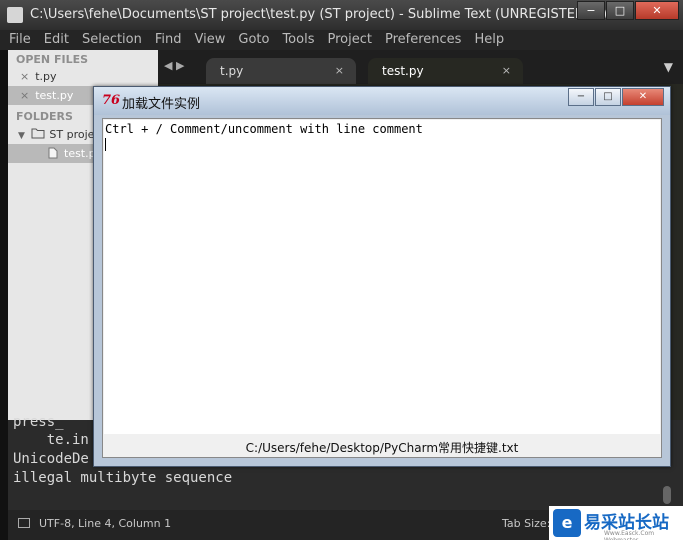  What do you see at coordinates (581, 97) in the screenshot?
I see `dialog-minimize-button: −` at bounding box center [581, 97].